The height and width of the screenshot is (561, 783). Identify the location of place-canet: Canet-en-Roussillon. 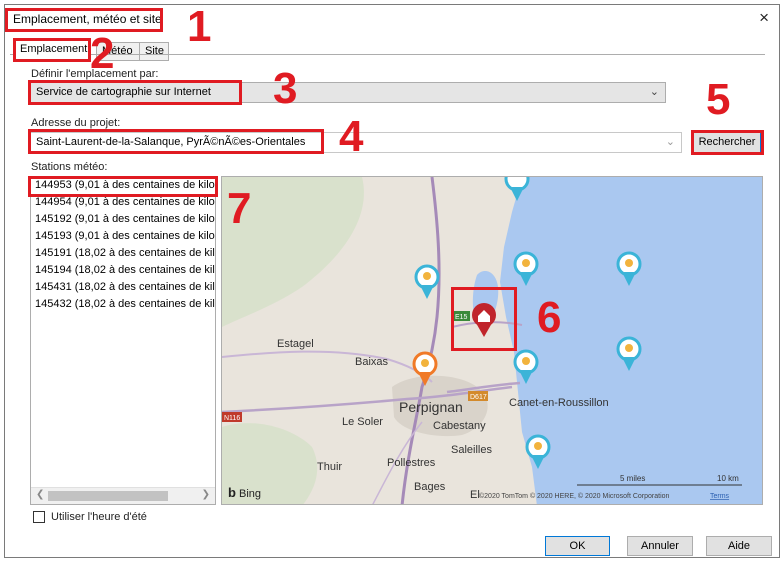
(559, 403).